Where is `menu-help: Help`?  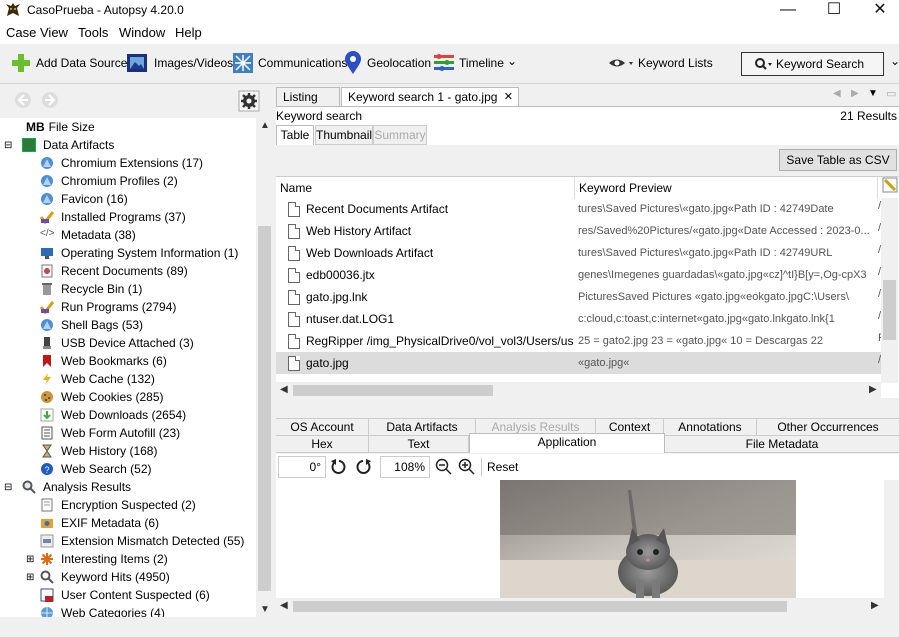 menu-help: Help is located at coordinates (188, 32).